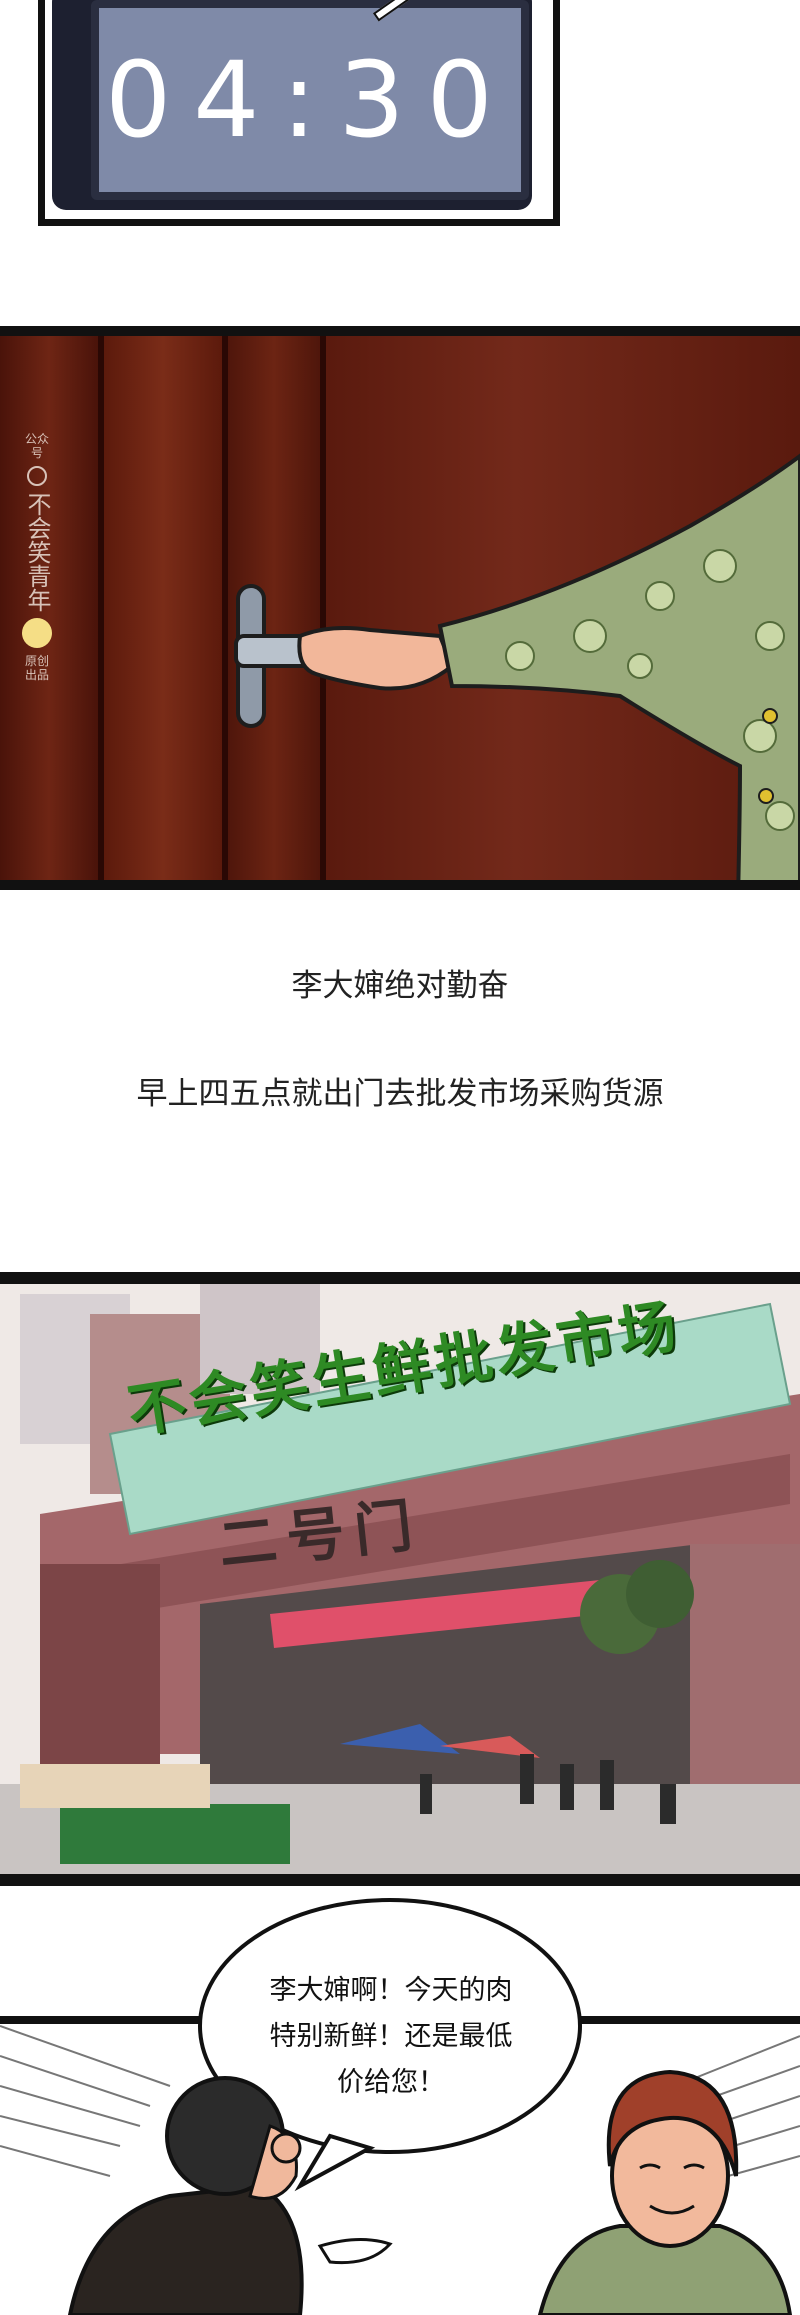 Image resolution: width=800 pixels, height=2315 pixels. Describe the element at coordinates (335, 2162) in the screenshot. I see `speech-bubble-tail` at that location.